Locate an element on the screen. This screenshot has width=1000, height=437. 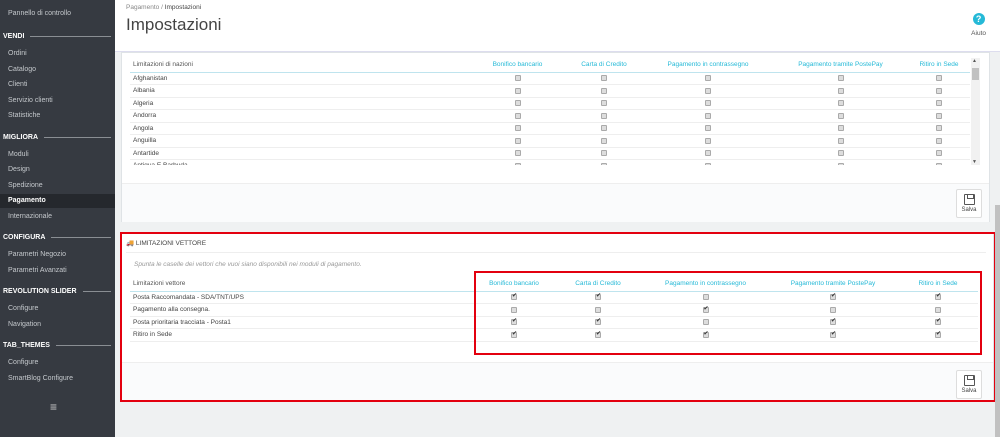
sidebar-item: Internazionale is located at coordinates (30, 216).